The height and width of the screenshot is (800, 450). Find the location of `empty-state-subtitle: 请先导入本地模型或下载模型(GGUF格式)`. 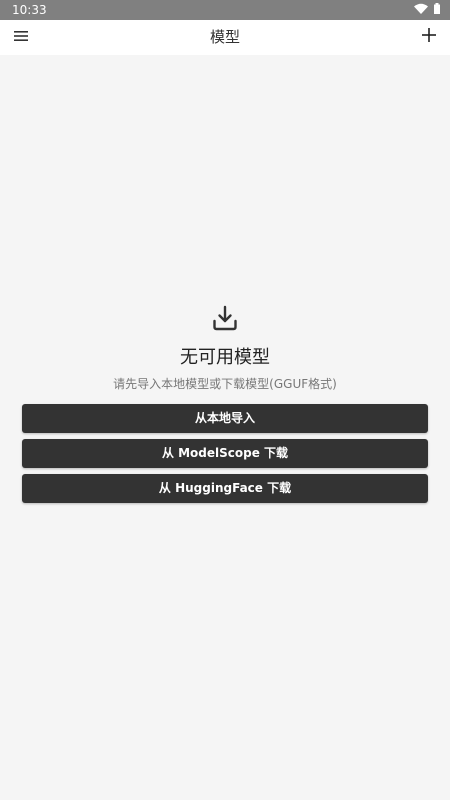

empty-state-subtitle: 请先导入本地模型或下载模型(GGUF格式) is located at coordinates (225, 384).